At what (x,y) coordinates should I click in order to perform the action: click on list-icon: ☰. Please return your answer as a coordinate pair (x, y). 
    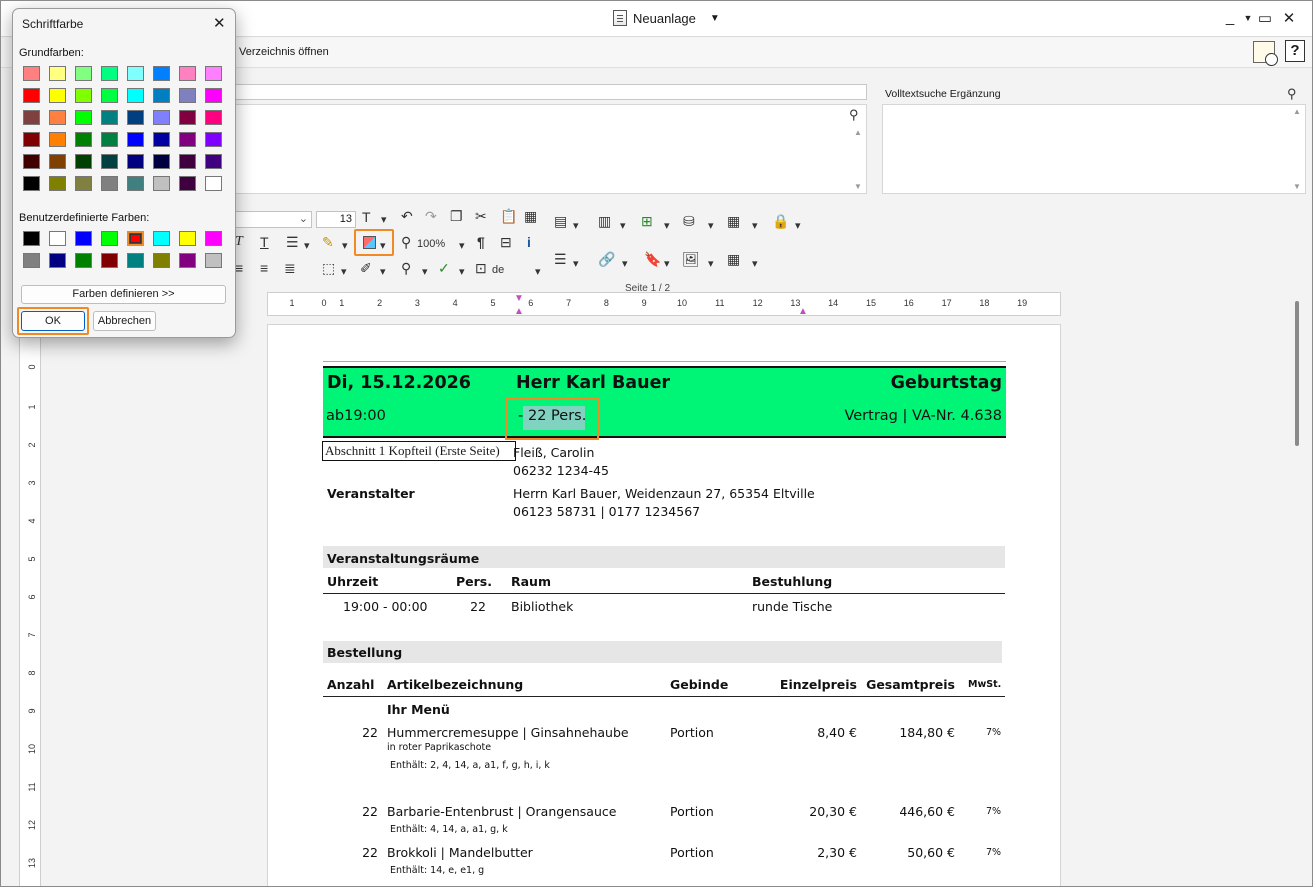
    Looking at the image, I should click on (560, 259).